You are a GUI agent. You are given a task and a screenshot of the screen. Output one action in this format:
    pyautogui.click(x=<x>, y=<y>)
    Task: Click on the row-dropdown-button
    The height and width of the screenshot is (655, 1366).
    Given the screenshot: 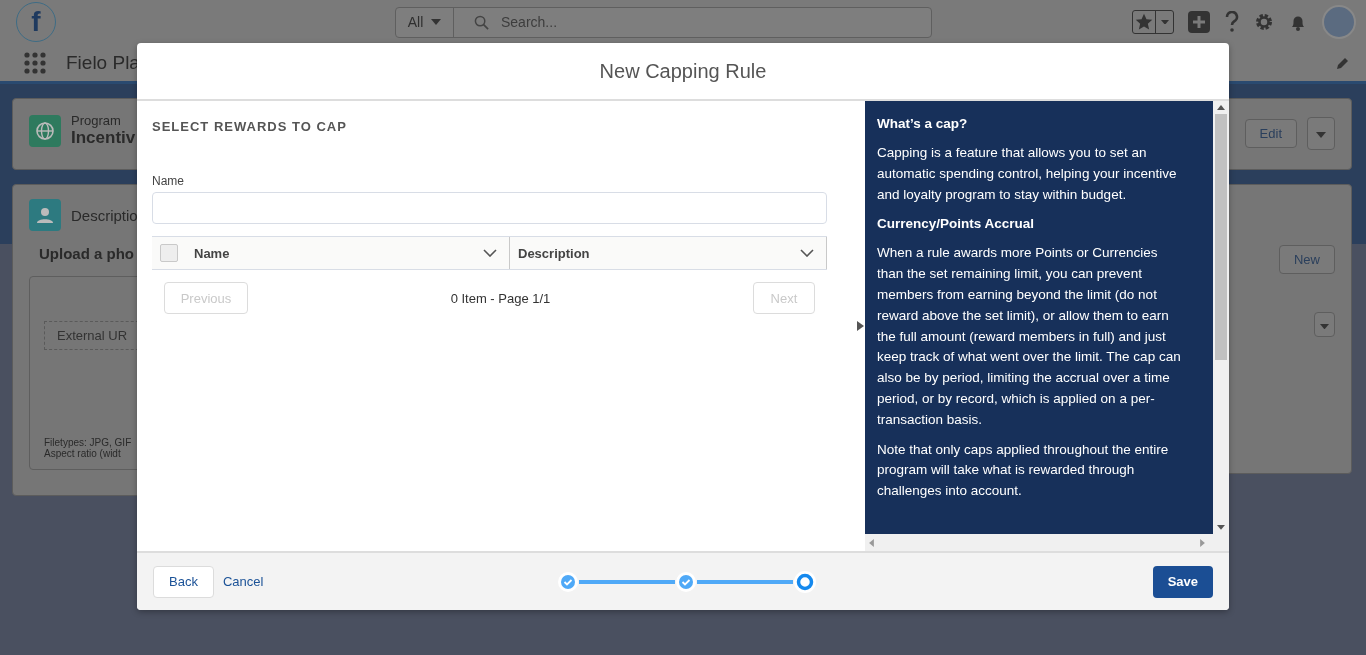 What is the action you would take?
    pyautogui.click(x=1324, y=324)
    